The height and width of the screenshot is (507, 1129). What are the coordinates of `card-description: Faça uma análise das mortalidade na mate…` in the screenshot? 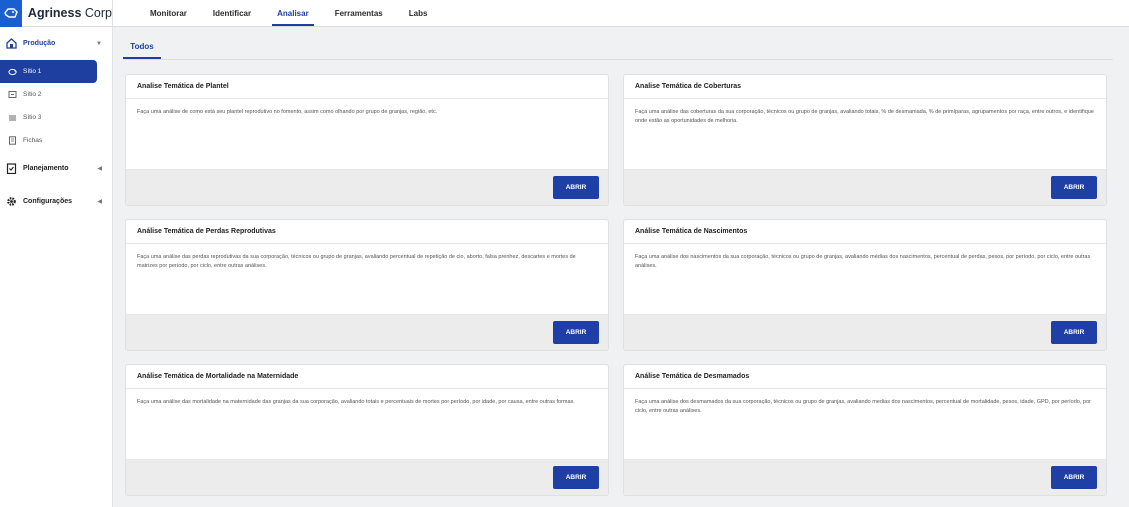 It's located at (356, 402).